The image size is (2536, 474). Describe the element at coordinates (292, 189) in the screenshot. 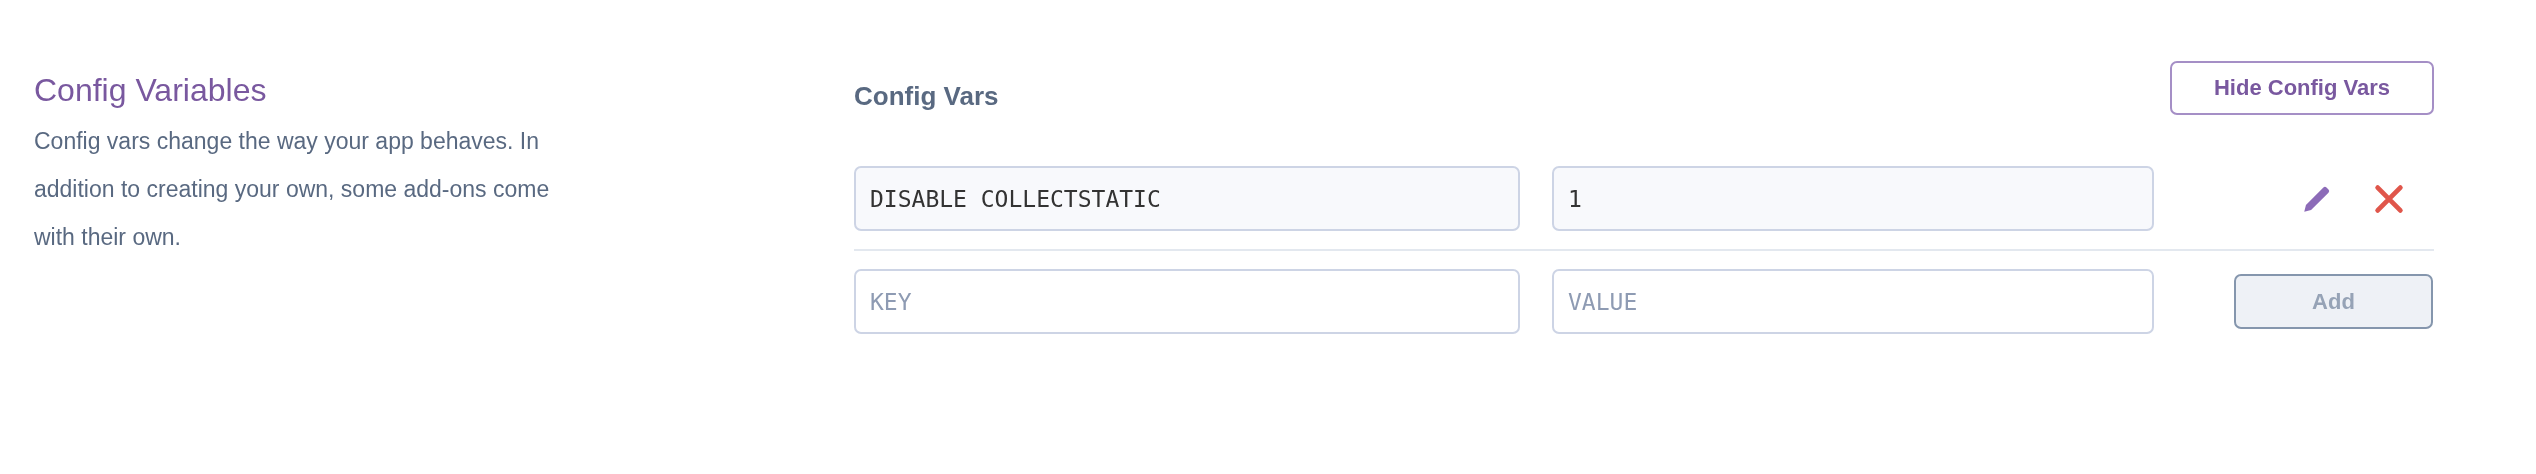

I see `section-description: Config vars change the way your app behaves. In addition to creating your own, some add-ons come with their own.` at that location.